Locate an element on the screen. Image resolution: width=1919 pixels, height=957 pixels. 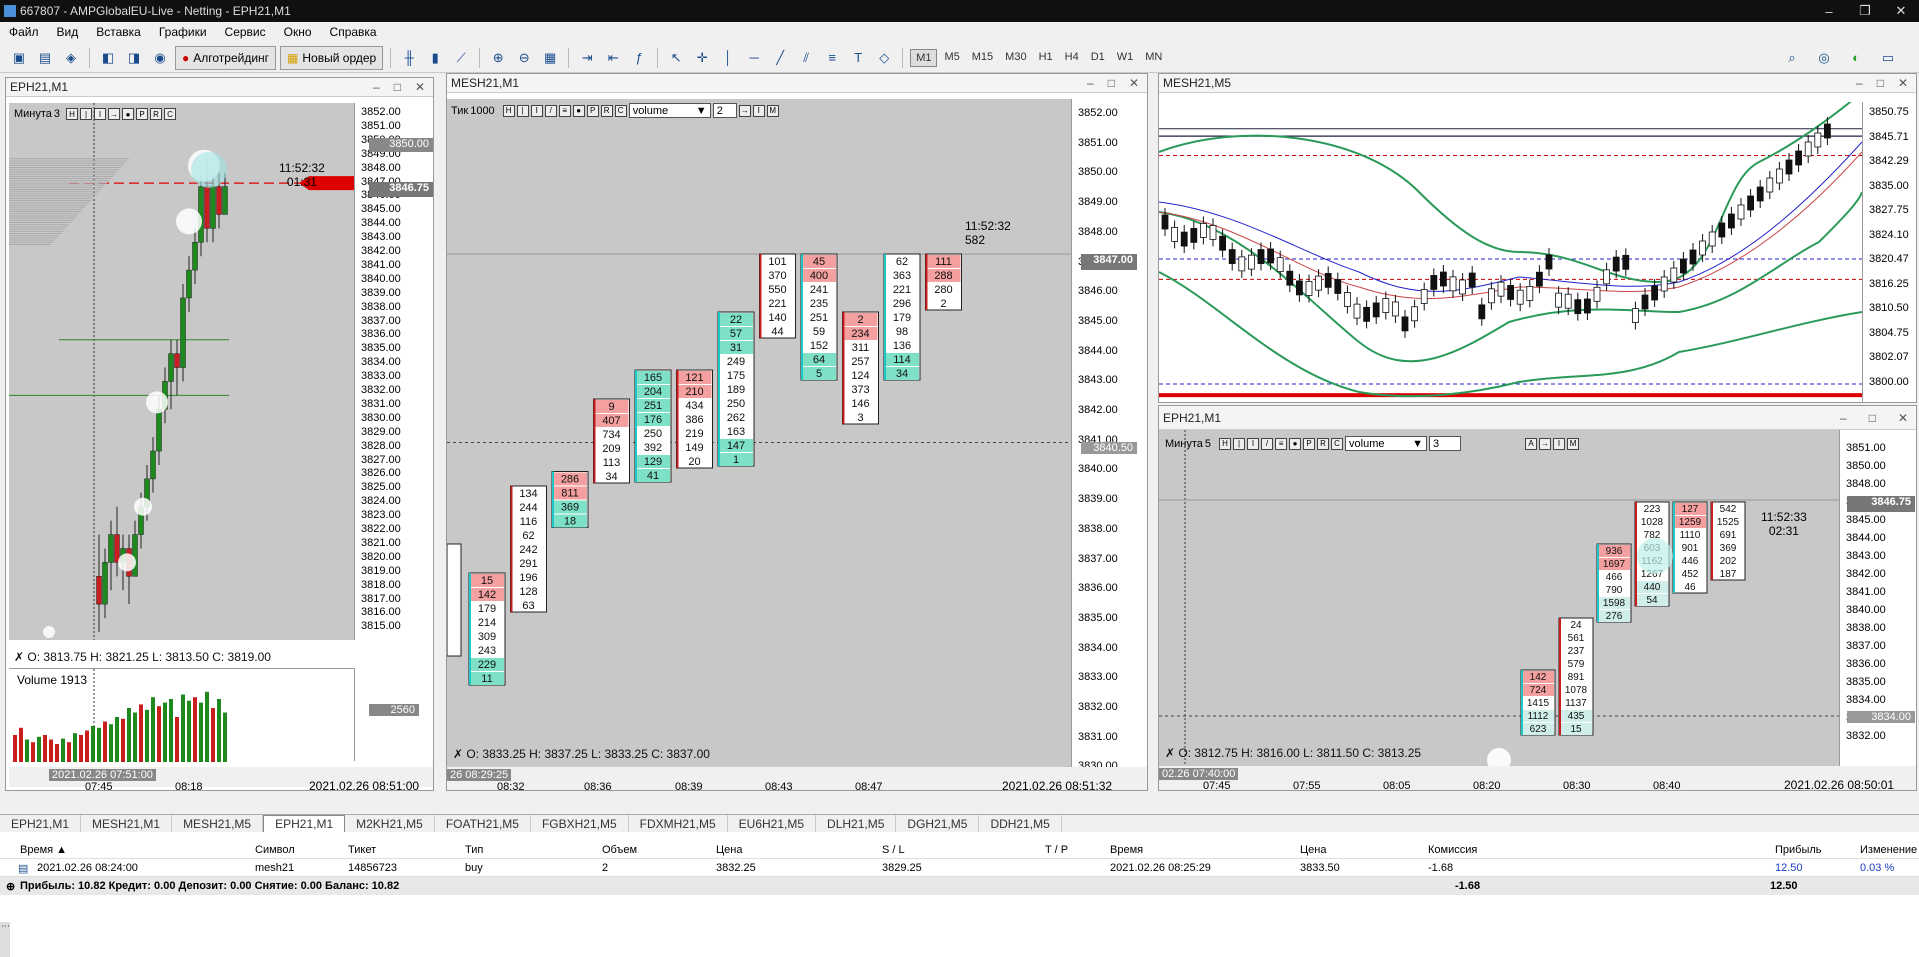
horizontal-line-icon: ─ is located at coordinates (754, 58).